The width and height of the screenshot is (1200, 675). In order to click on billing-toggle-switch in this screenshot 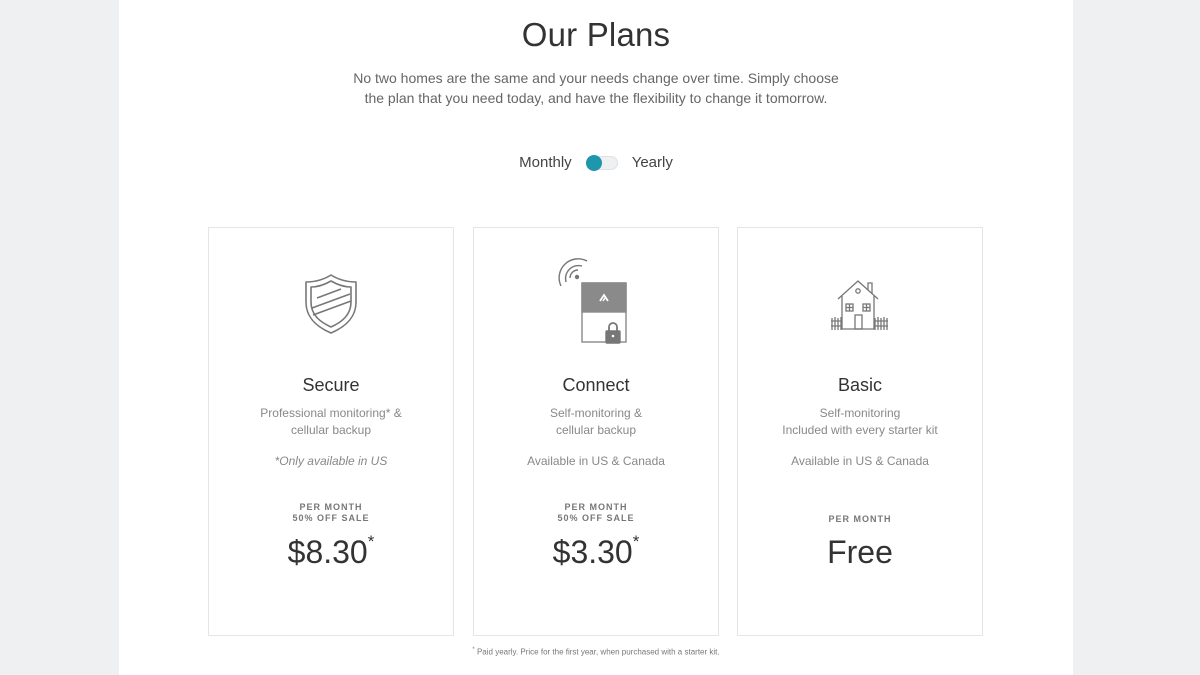, I will do `click(601, 162)`.